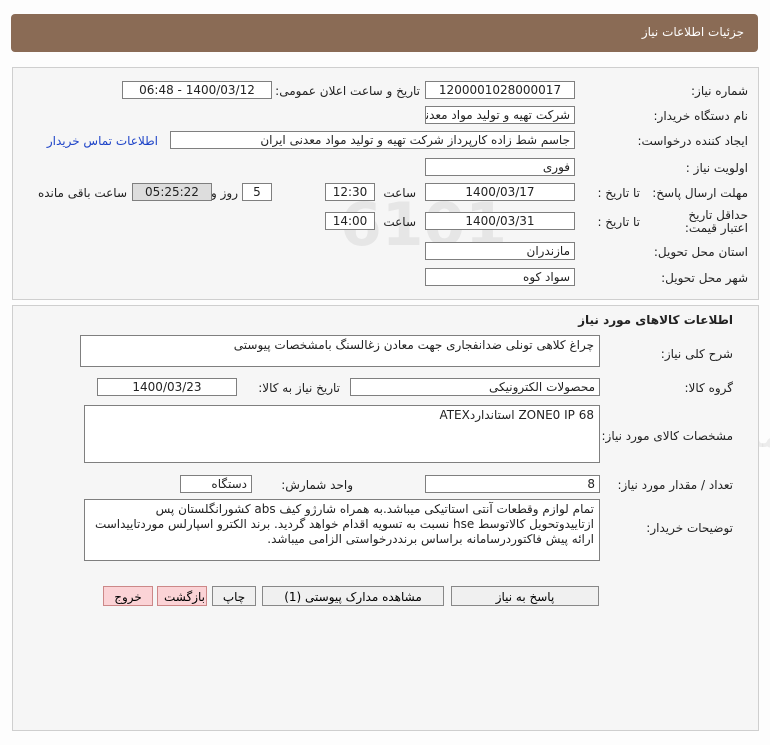  Describe the element at coordinates (618, 222) in the screenshot. I see `validity-until-date-label: تا تاریخ :` at that location.